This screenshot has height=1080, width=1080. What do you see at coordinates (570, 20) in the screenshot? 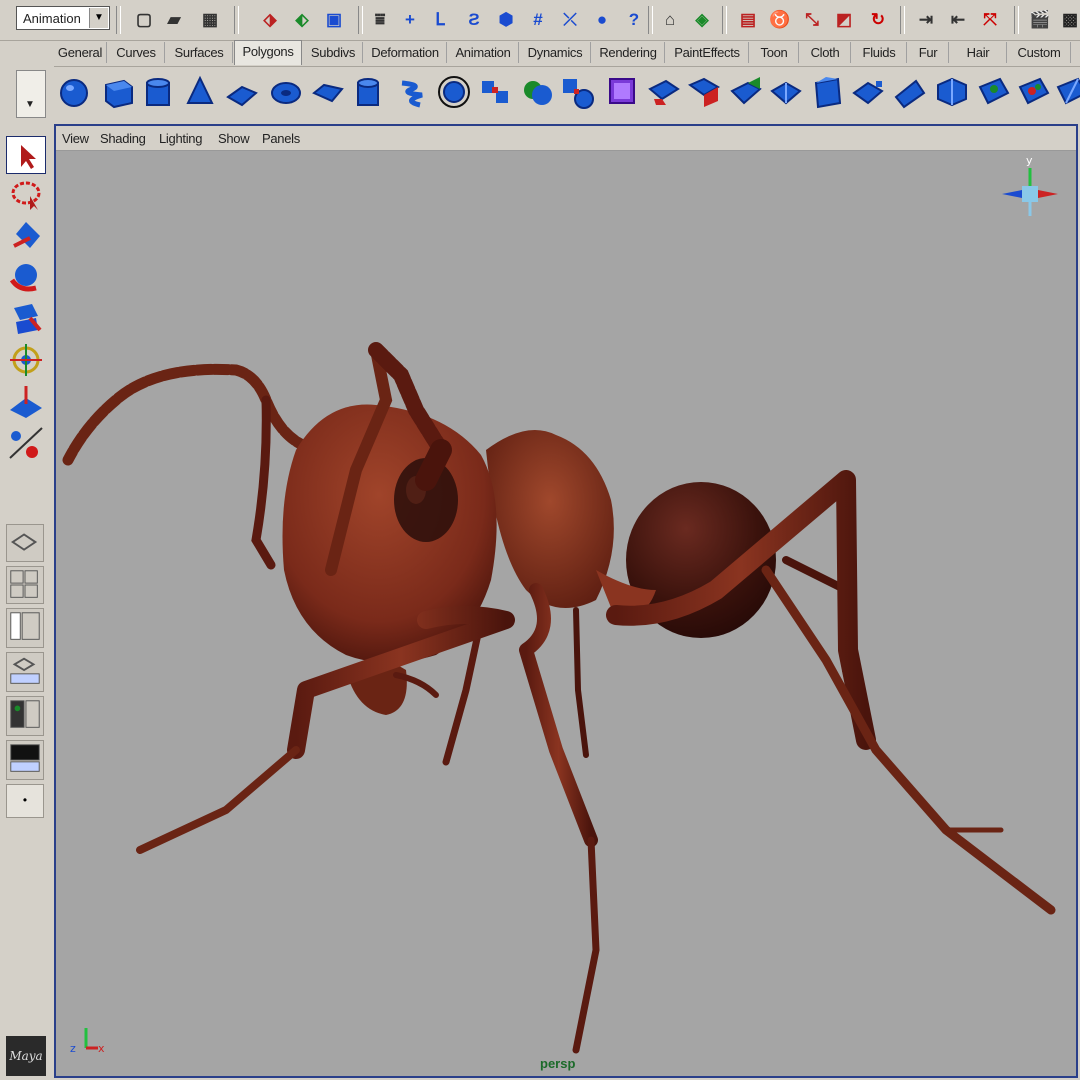
I see `snap-curve-icon: ⤫` at bounding box center [570, 20].